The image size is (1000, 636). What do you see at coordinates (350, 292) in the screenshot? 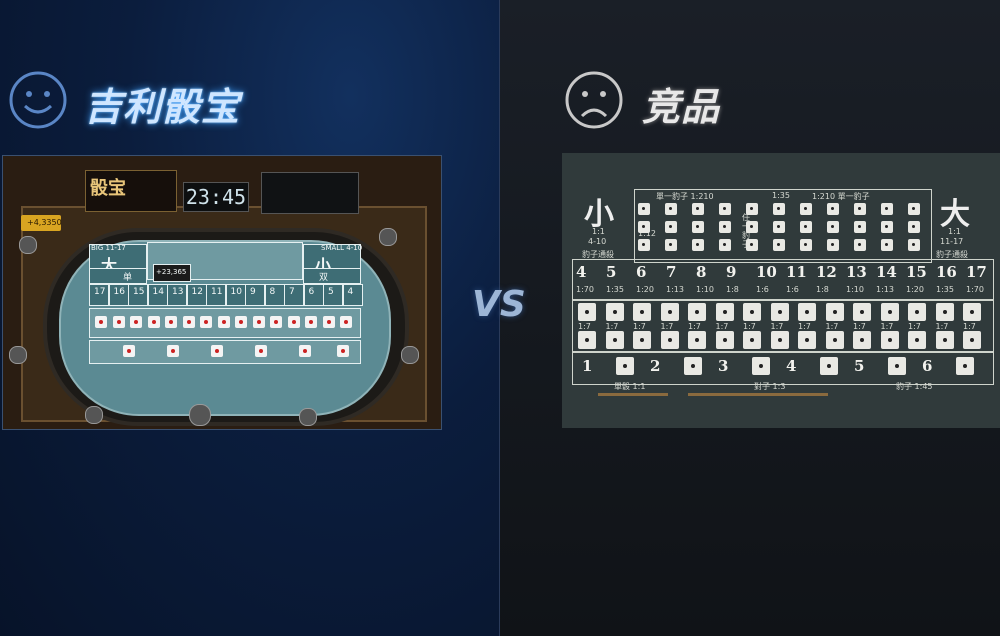
I see `total-label: 4` at bounding box center [350, 292].